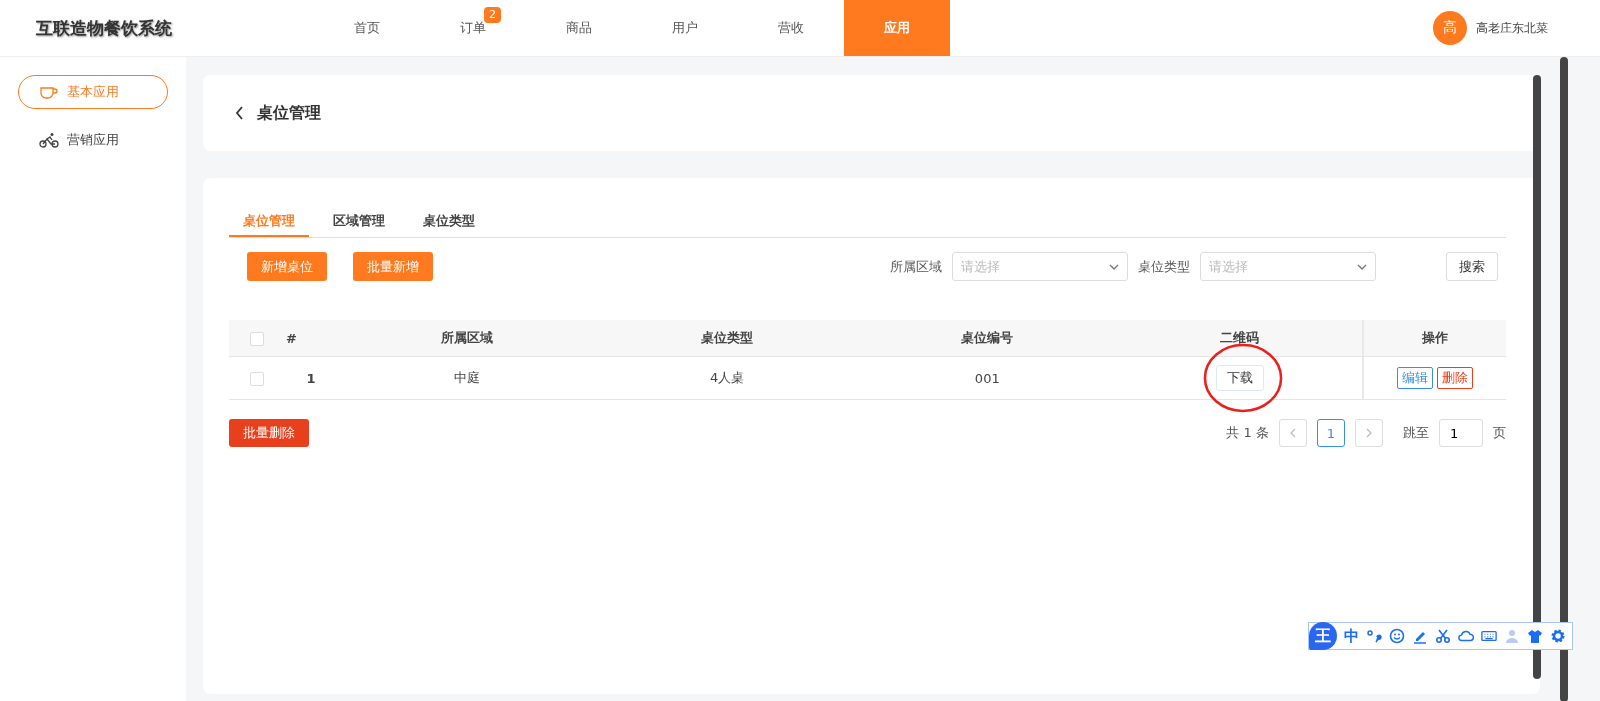 Image resolution: width=1600 pixels, height=701 pixels. What do you see at coordinates (104, 28) in the screenshot?
I see `app-title: 互联造物餐饮系统` at bounding box center [104, 28].